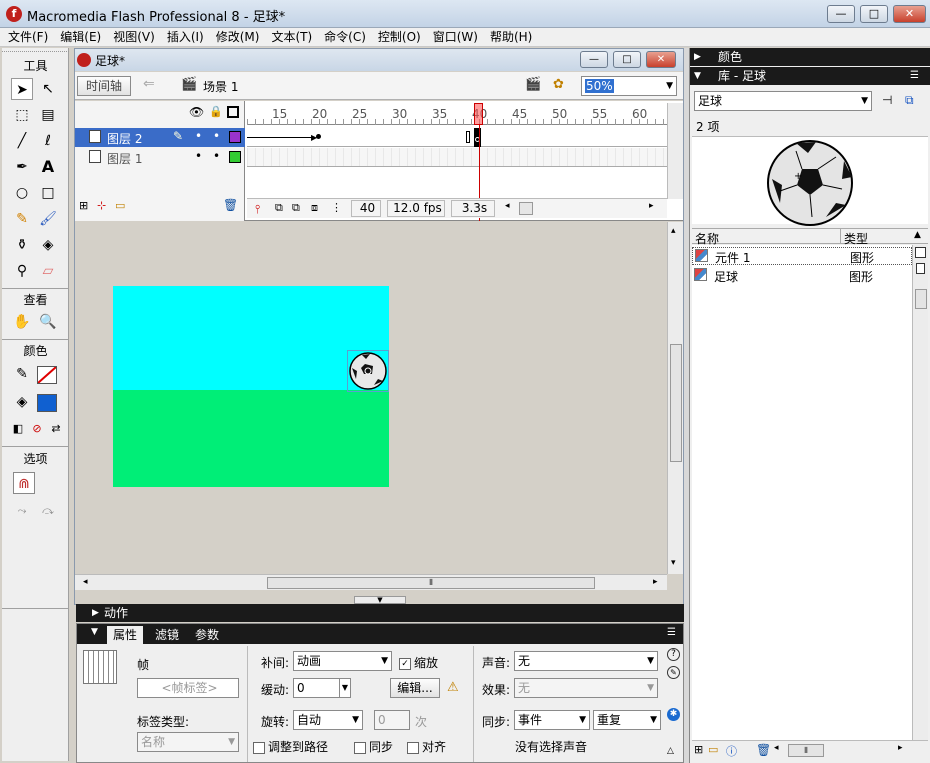 This screenshot has width=930, height=763. I want to click on timeline-vscroll, so click(675, 151).